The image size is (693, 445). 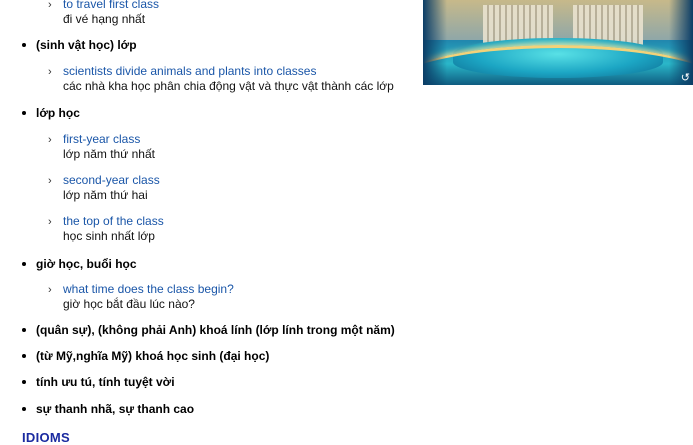 What do you see at coordinates (105, 382) in the screenshot?
I see `sense-label: tính ưu tú, tính tuyệt vời` at bounding box center [105, 382].